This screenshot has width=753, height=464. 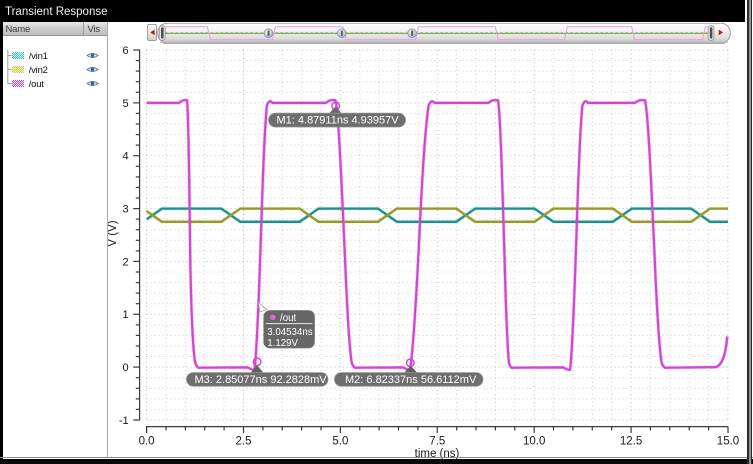 I want to click on svg-text: 5, so click(x=125, y=104).